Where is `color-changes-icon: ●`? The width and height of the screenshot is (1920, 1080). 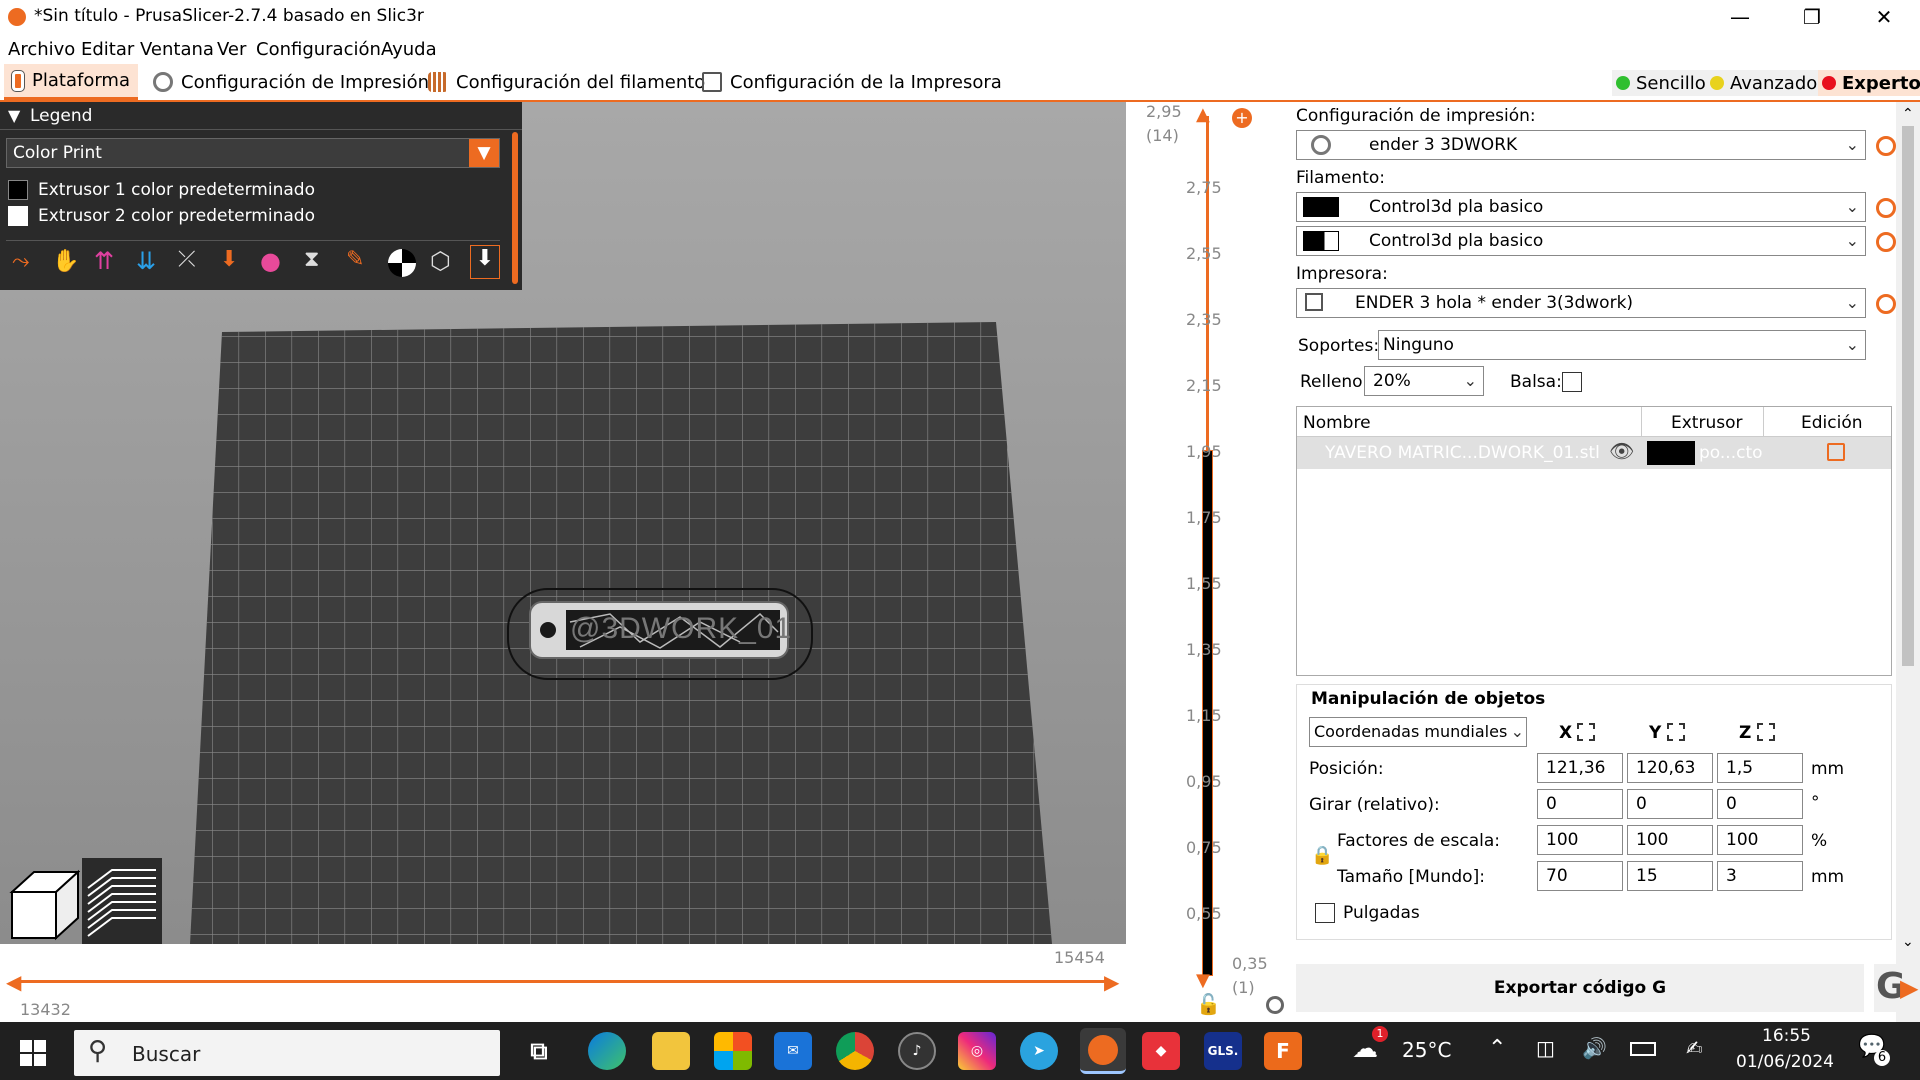 color-changes-icon: ● is located at coordinates (275, 262).